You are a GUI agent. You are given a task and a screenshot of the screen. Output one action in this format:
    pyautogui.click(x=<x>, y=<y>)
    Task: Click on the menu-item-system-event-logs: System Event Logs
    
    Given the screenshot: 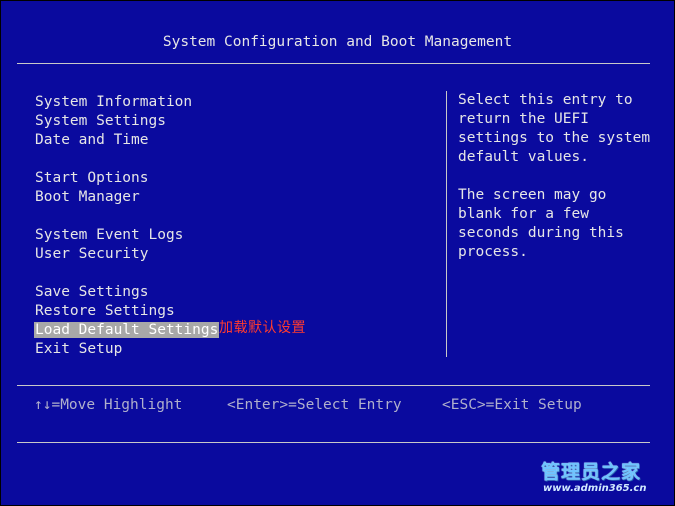 What is the action you would take?
    pyautogui.click(x=126, y=233)
    